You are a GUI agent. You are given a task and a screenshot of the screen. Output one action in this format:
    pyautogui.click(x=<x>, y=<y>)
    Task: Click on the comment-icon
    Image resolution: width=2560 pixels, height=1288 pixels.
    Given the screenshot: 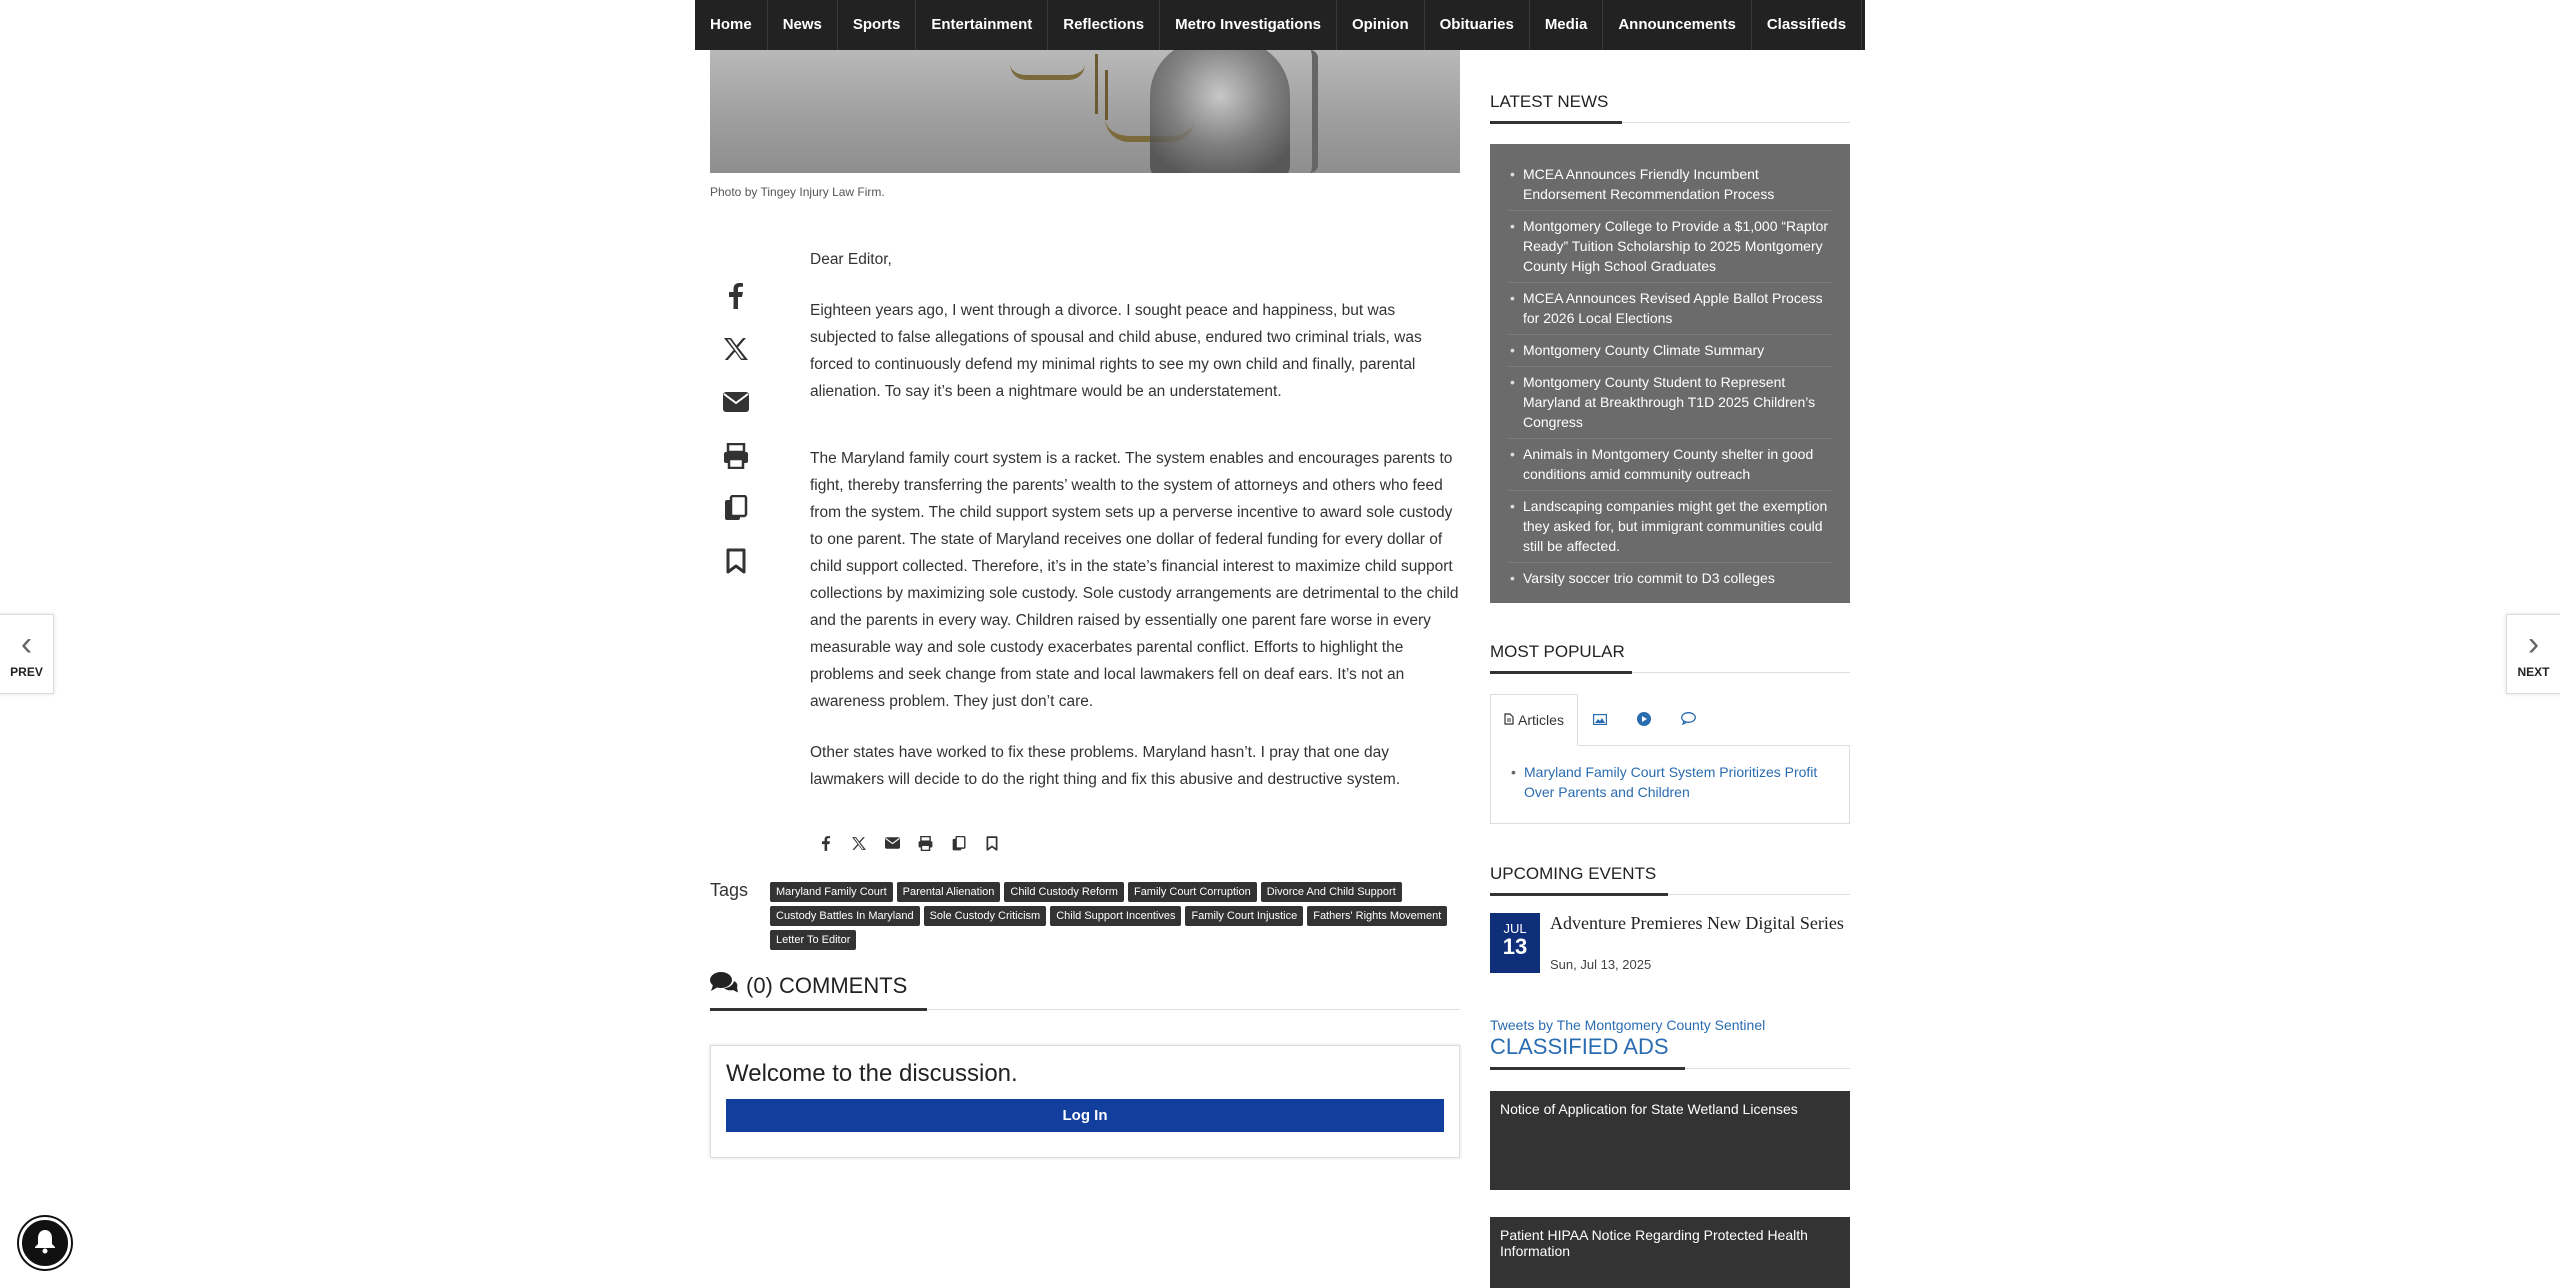 What is the action you would take?
    pyautogui.click(x=1688, y=720)
    